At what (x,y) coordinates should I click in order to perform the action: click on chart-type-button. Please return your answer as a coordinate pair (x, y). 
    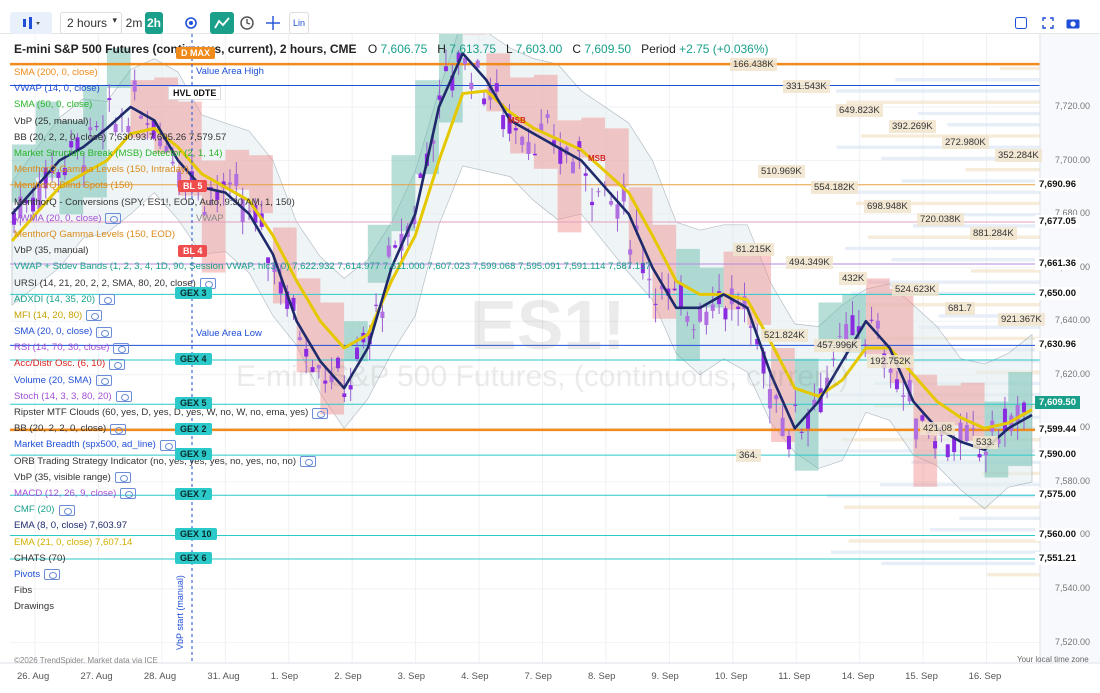
    Looking at the image, I should click on (31, 23).